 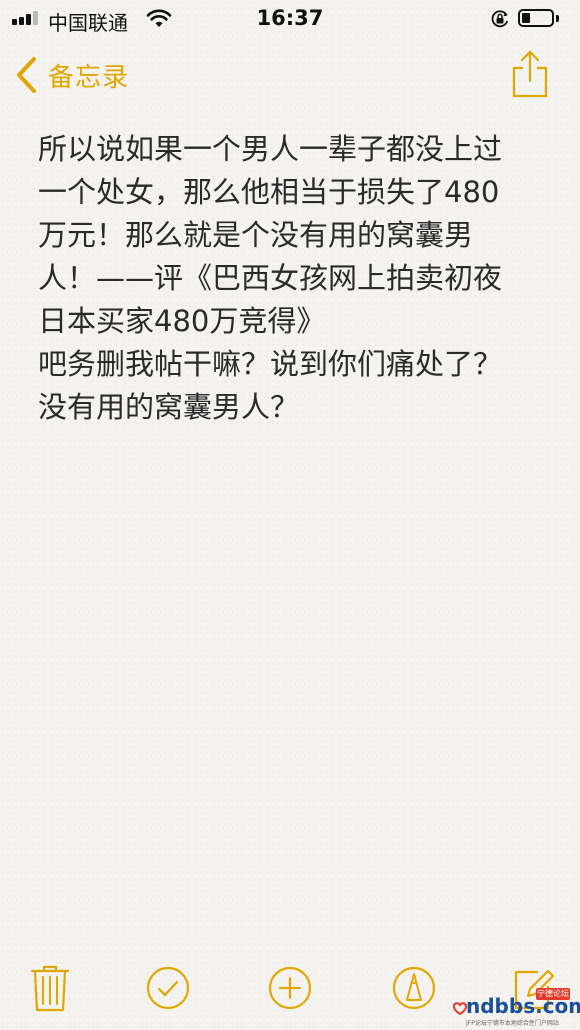 I want to click on sketch-icon, so click(x=414, y=988).